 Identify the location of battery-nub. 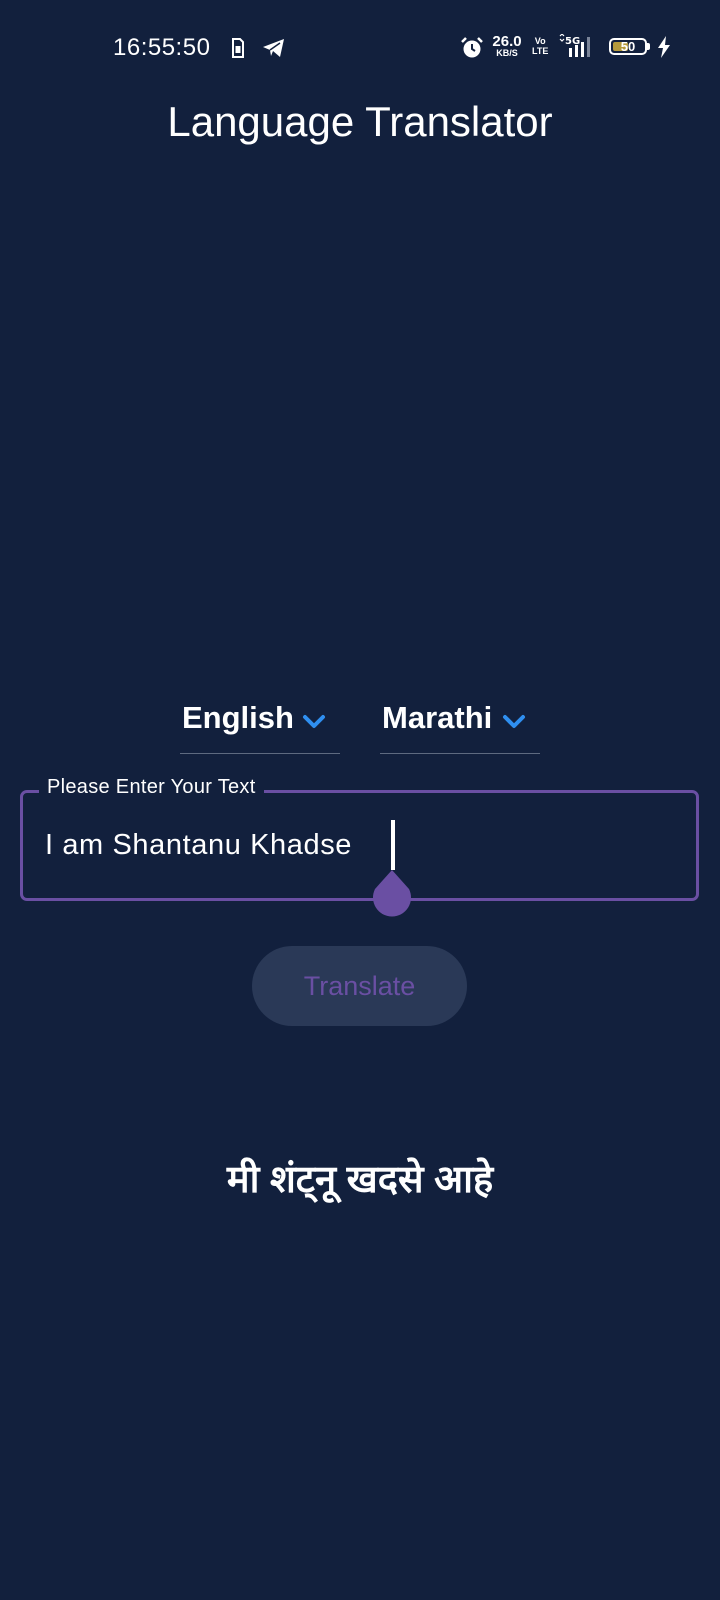
(648, 46).